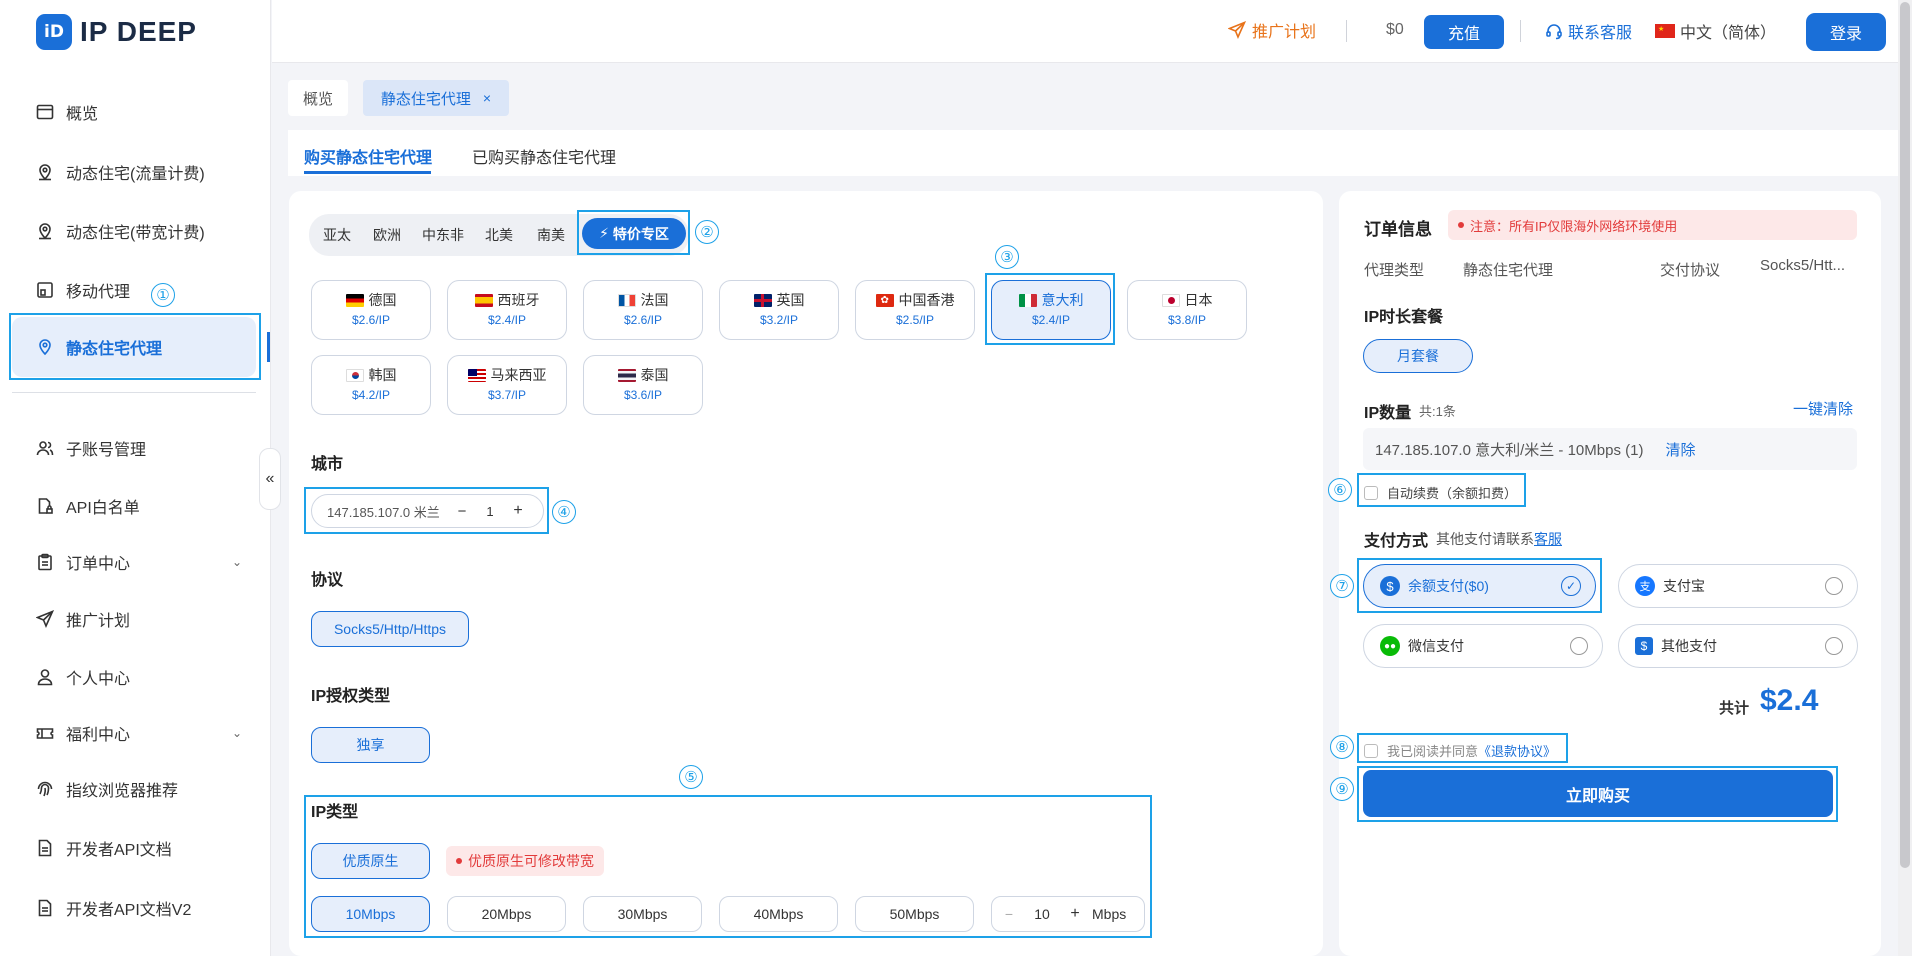 Image resolution: width=1912 pixels, height=956 pixels. Describe the element at coordinates (371, 395) in the screenshot. I see `country-price: $4.2/IP` at that location.